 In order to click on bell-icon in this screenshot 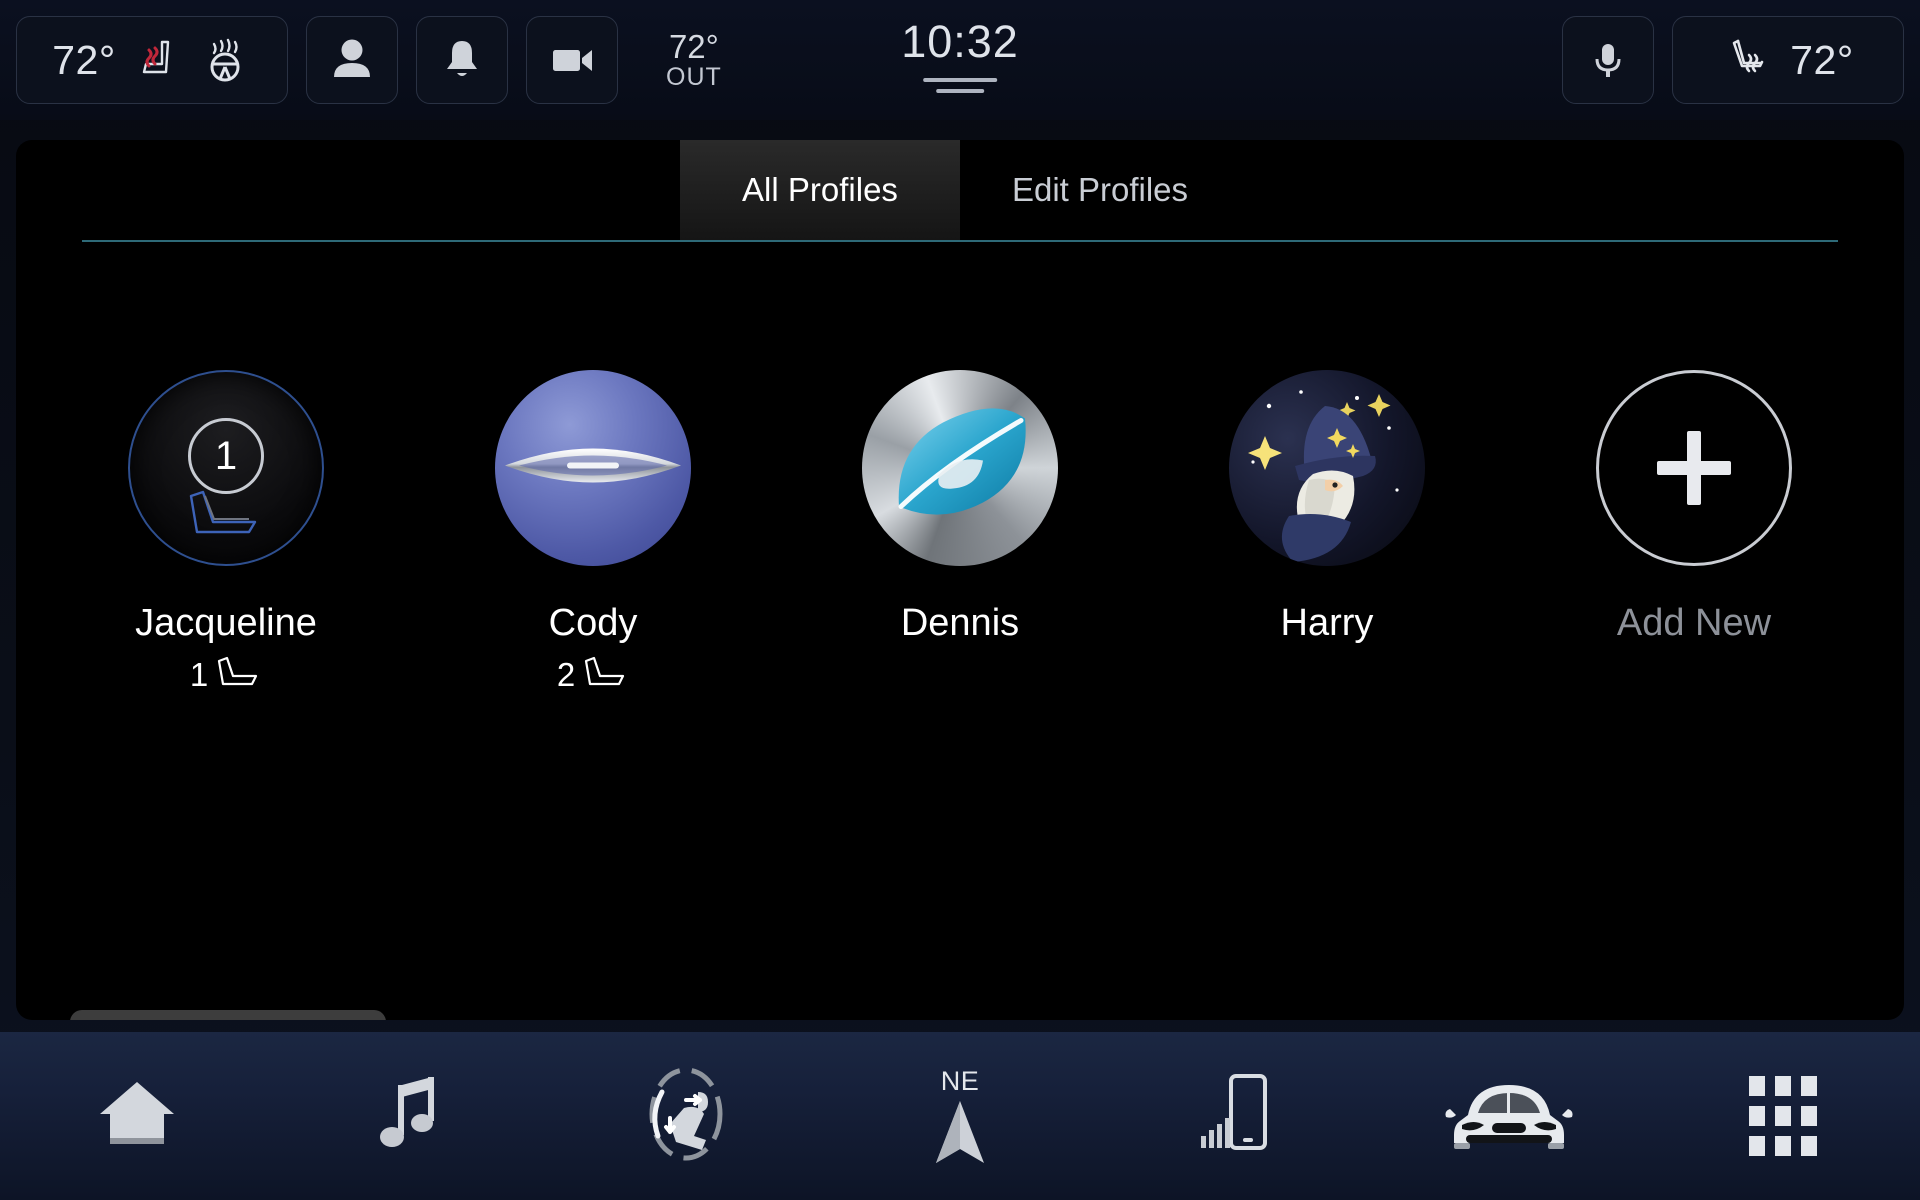, I will do `click(462, 60)`.